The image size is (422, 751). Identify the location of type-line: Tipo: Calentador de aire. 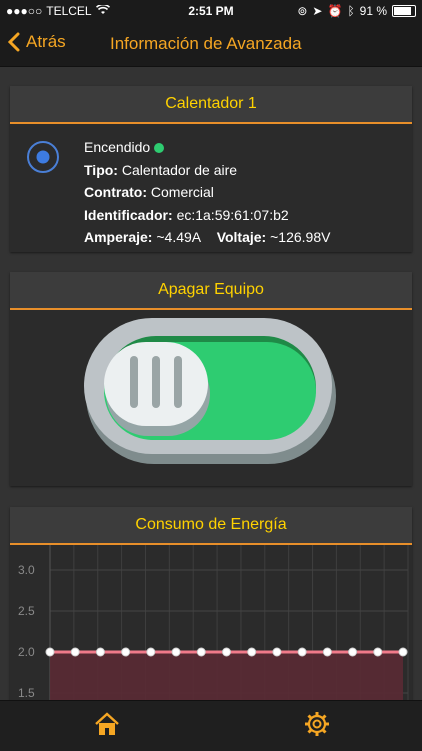
(207, 170).